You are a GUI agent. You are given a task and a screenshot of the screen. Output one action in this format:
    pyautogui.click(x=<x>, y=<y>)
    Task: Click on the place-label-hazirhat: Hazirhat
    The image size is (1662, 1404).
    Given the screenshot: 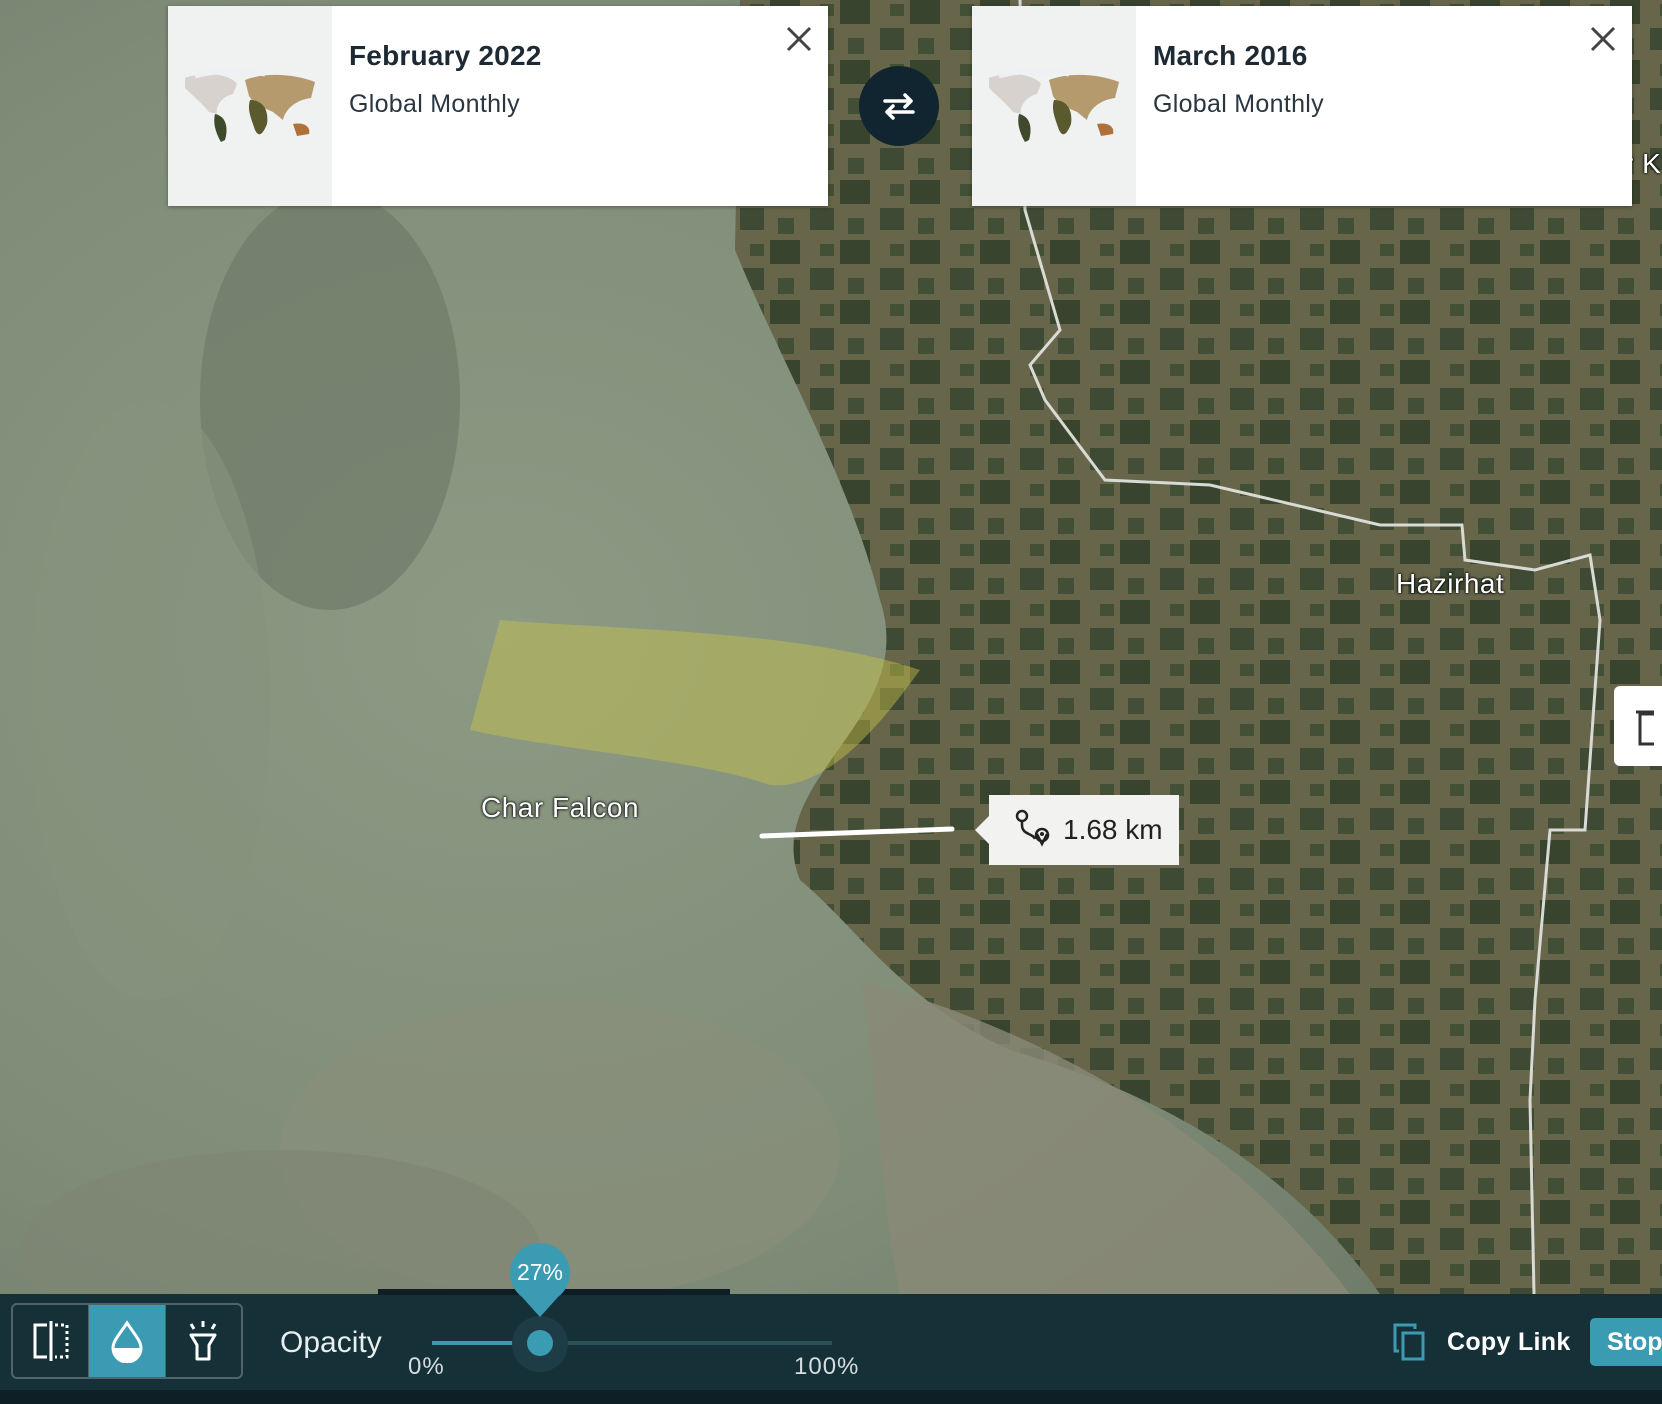 What is the action you would take?
    pyautogui.click(x=1450, y=583)
    